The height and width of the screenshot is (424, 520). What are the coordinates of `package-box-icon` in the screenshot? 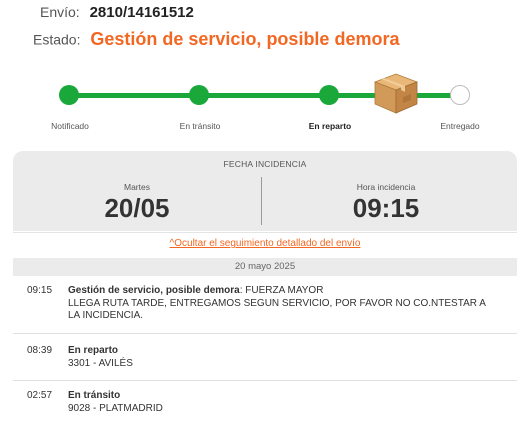 It's located at (396, 93).